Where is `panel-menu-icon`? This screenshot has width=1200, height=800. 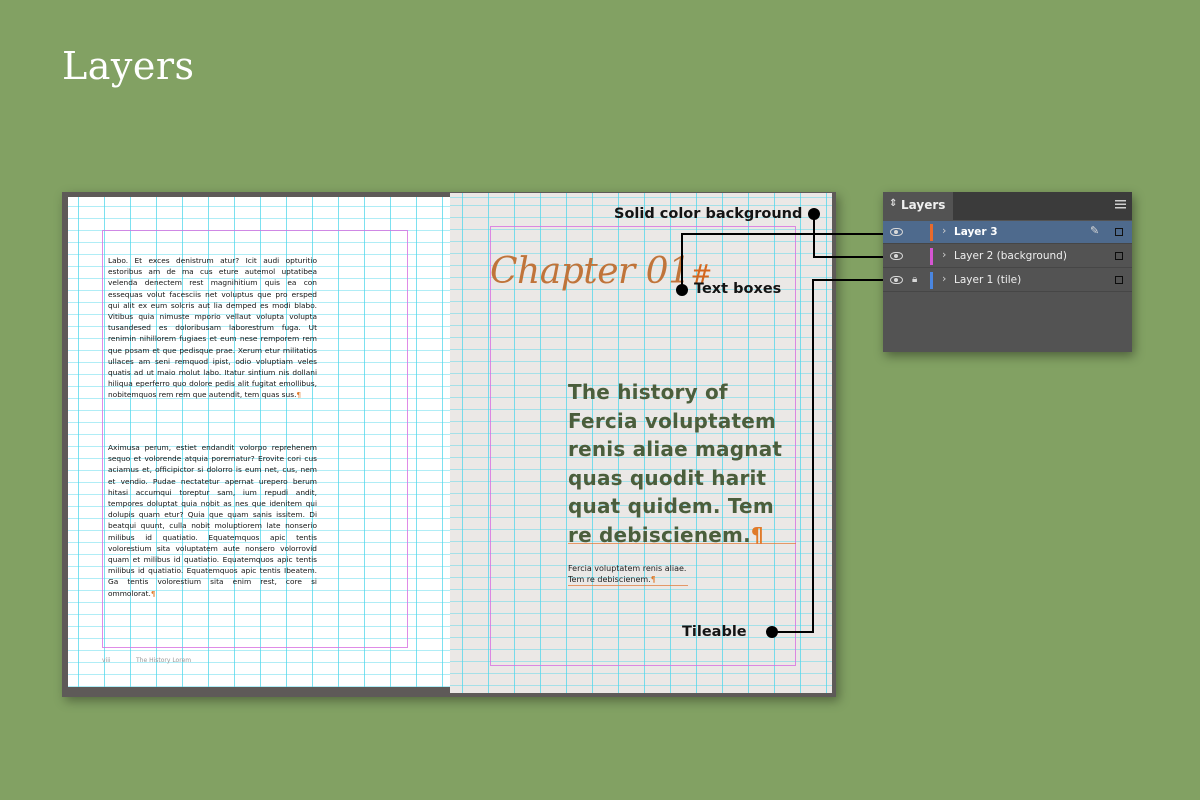 panel-menu-icon is located at coordinates (1120, 204).